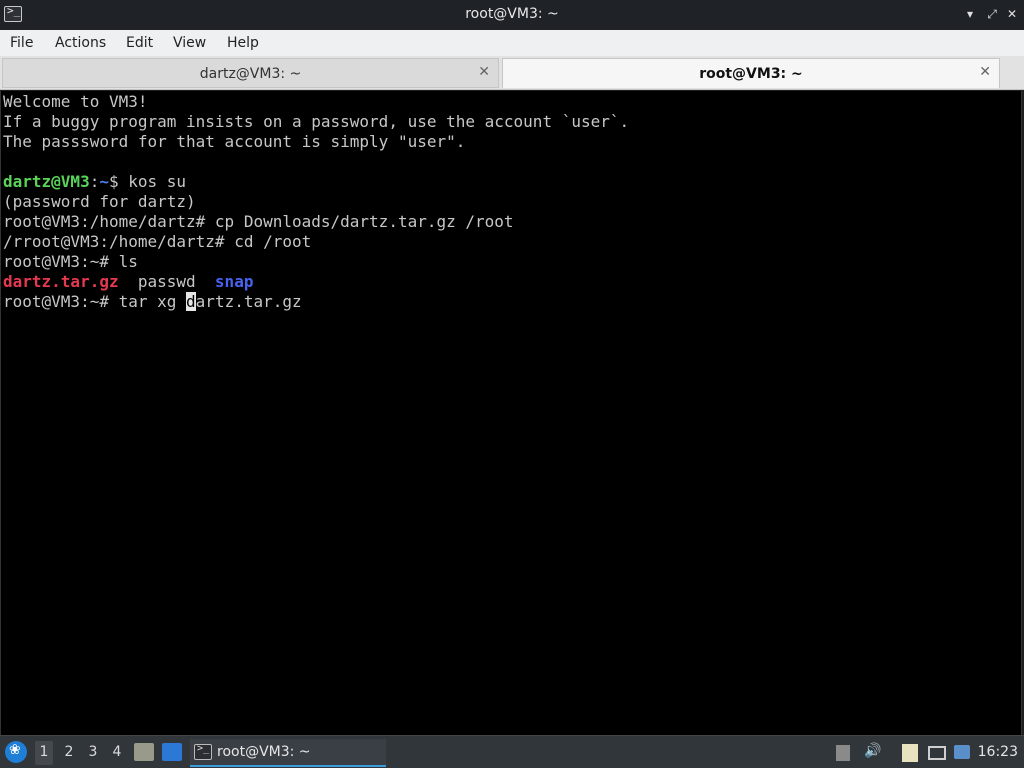  I want to click on file-passwd: passwd, so click(166, 281).